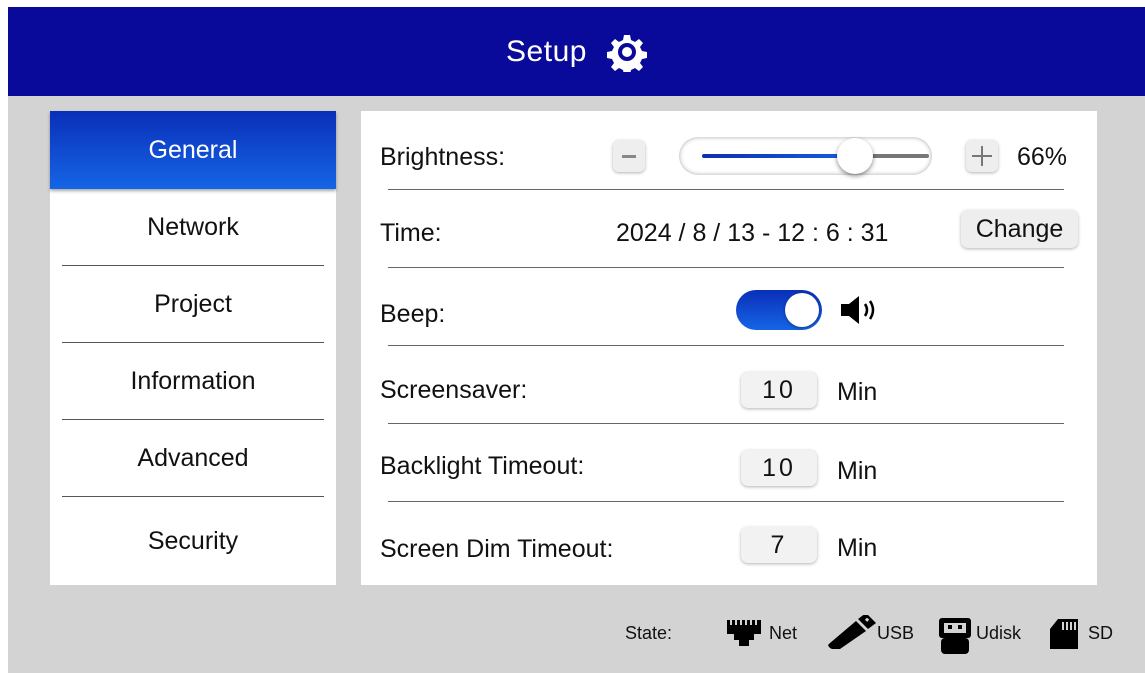 Image resolution: width=1145 pixels, height=673 pixels. Describe the element at coordinates (779, 468) in the screenshot. I see `backlight-timeout-input: 10` at that location.